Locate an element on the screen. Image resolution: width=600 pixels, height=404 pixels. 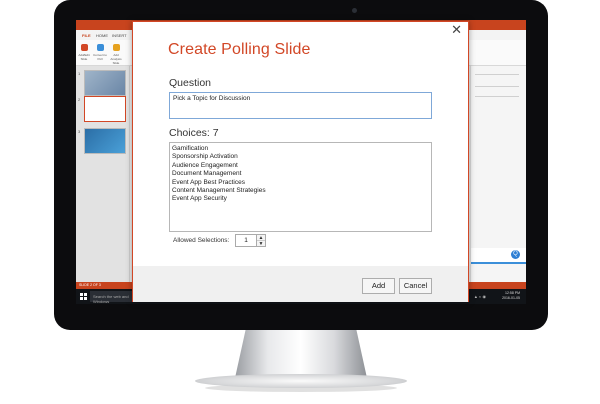
windows-start-icon is located at coordinates (83, 296).